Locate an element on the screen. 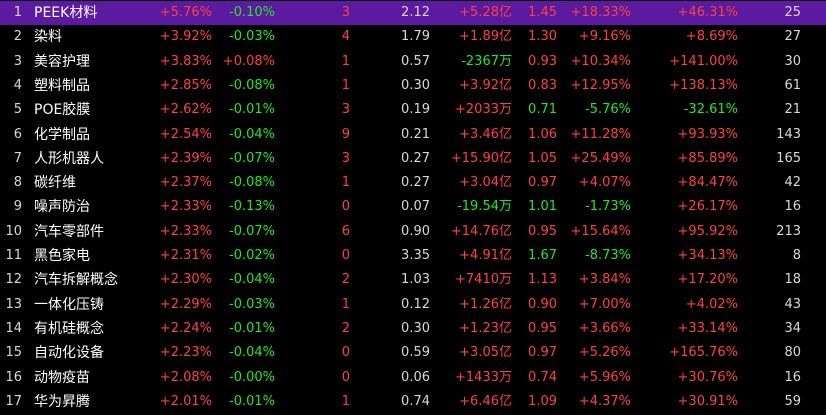  net-inflow: +3.92亿 is located at coordinates (485, 85).